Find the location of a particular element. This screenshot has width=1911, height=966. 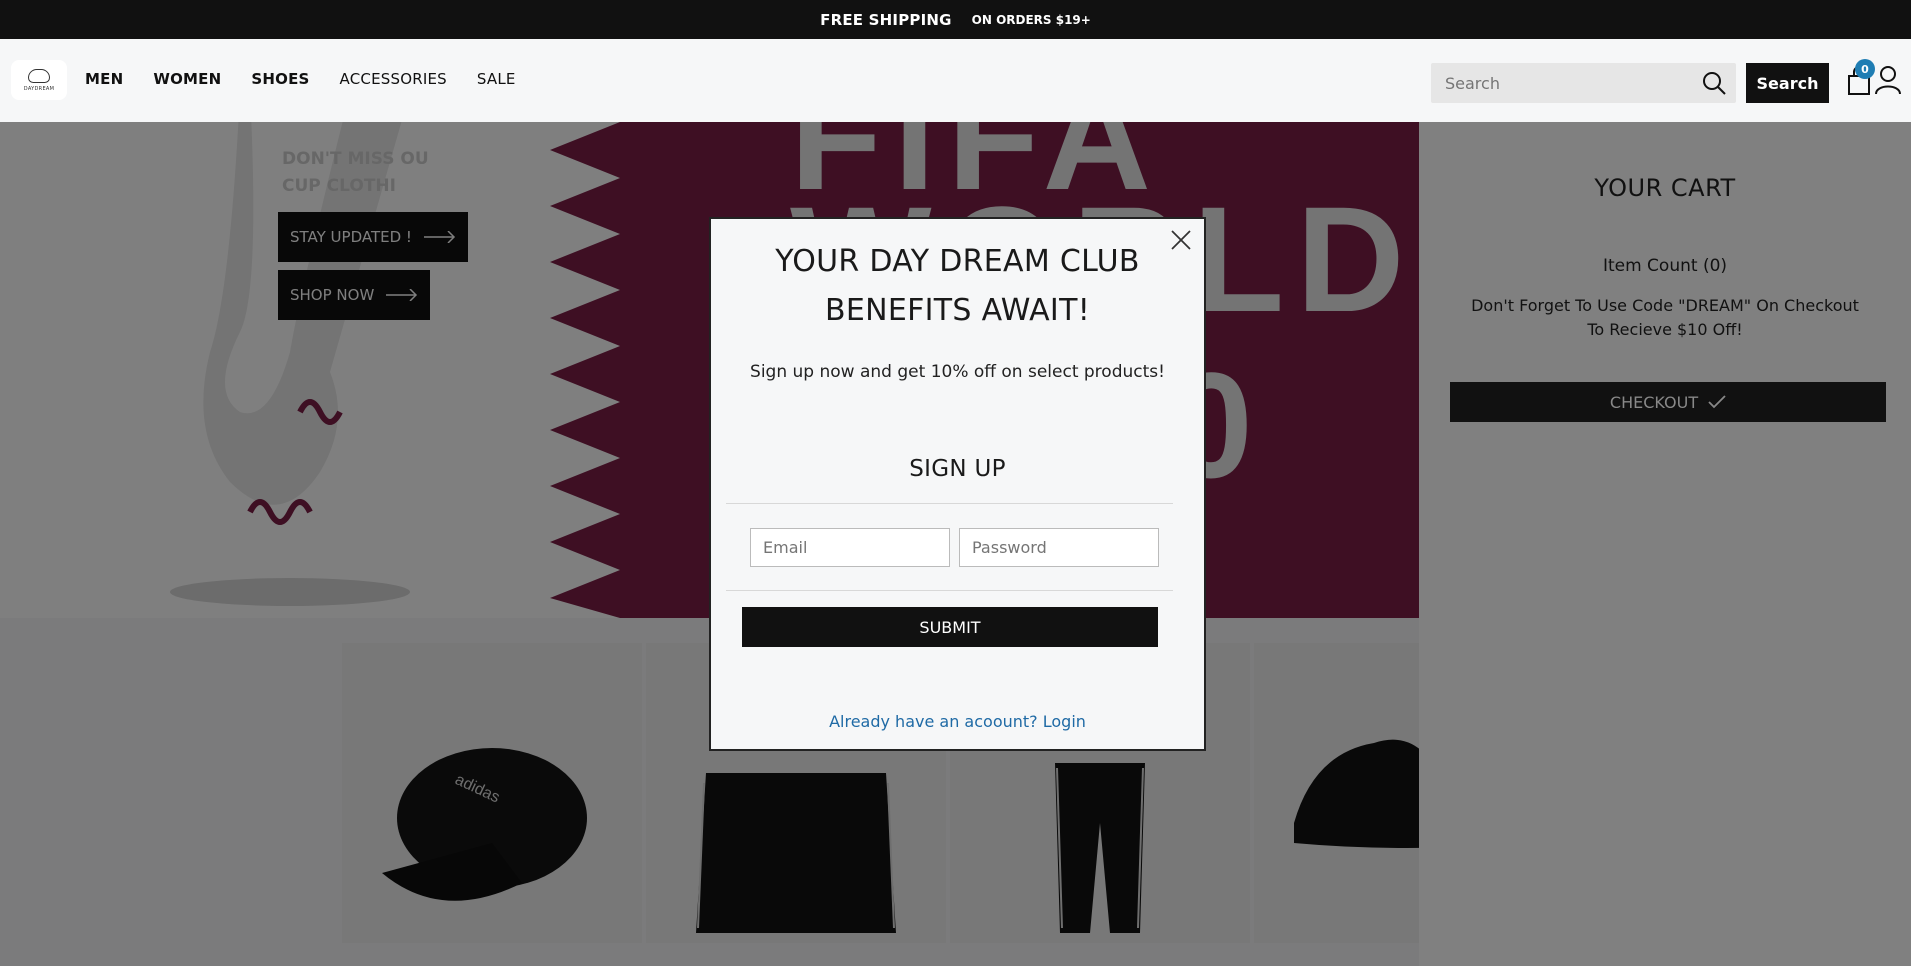

modal-heading-line1: YOUR DAY DREAM CLUB is located at coordinates (957, 261).